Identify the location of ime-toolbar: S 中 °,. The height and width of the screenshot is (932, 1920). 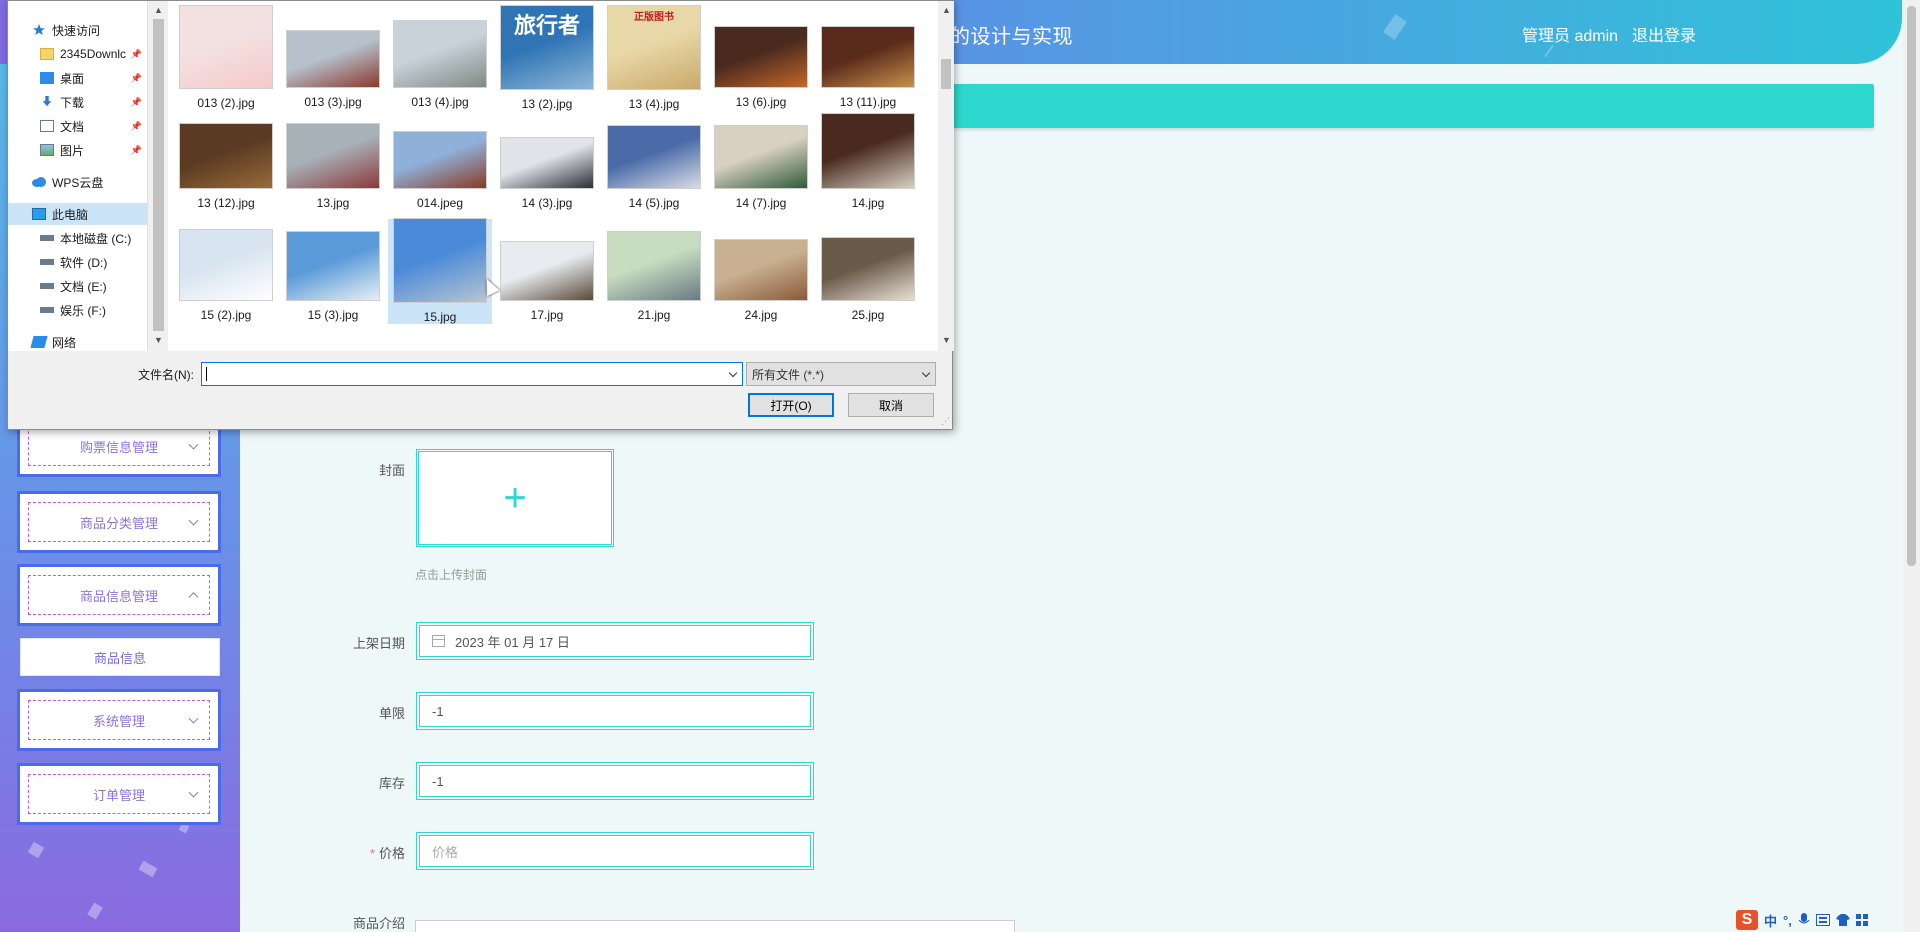
(1826, 920).